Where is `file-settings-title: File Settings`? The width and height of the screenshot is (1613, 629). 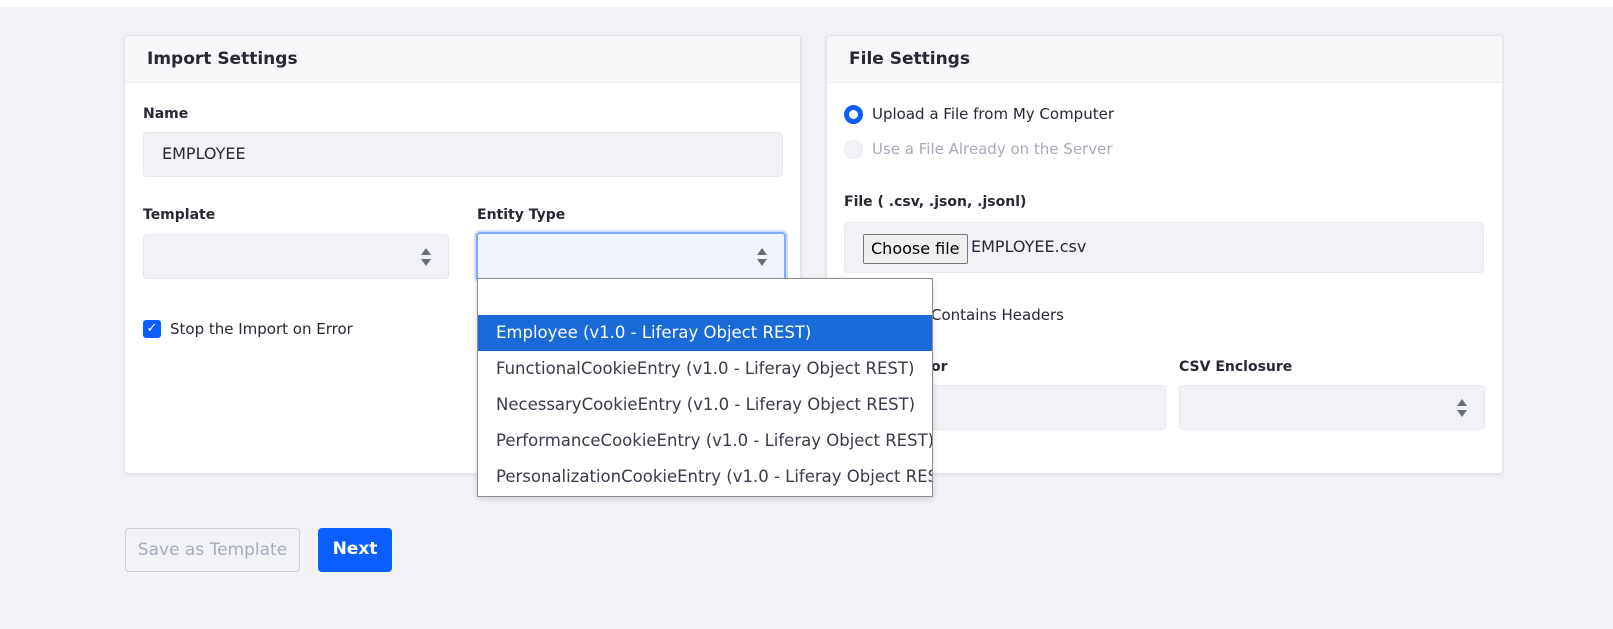 file-settings-title: File Settings is located at coordinates (1164, 59).